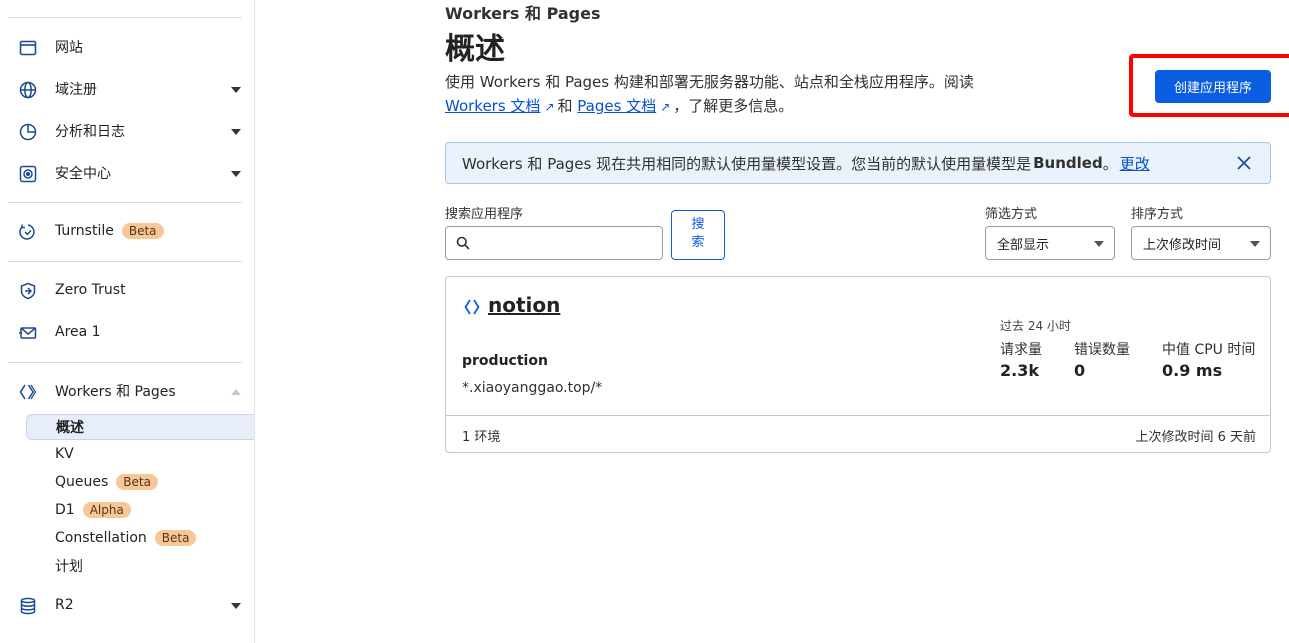 The height and width of the screenshot is (643, 1289). Describe the element at coordinates (28, 333) in the screenshot. I see `mail-icon` at that location.